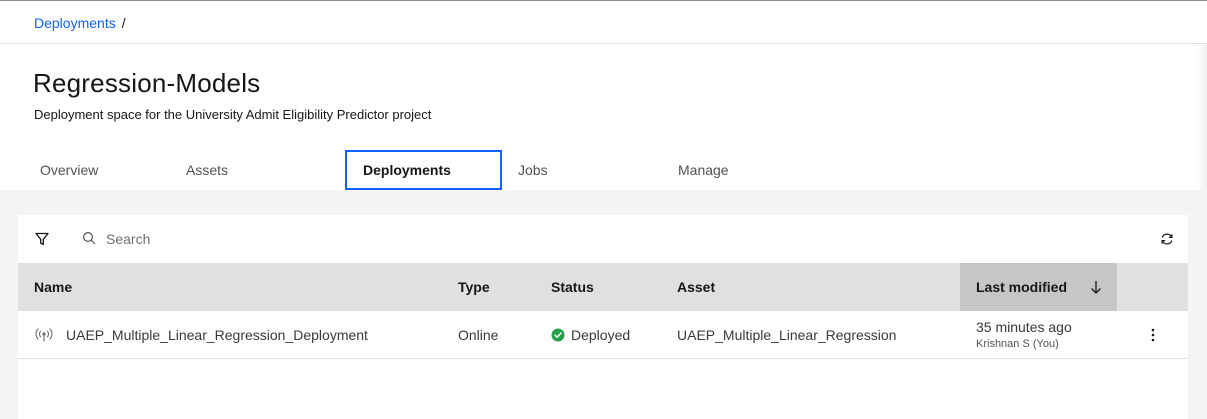 This screenshot has width=1207, height=419. I want to click on column-header-last-modified-label: Last modified, so click(1022, 287).